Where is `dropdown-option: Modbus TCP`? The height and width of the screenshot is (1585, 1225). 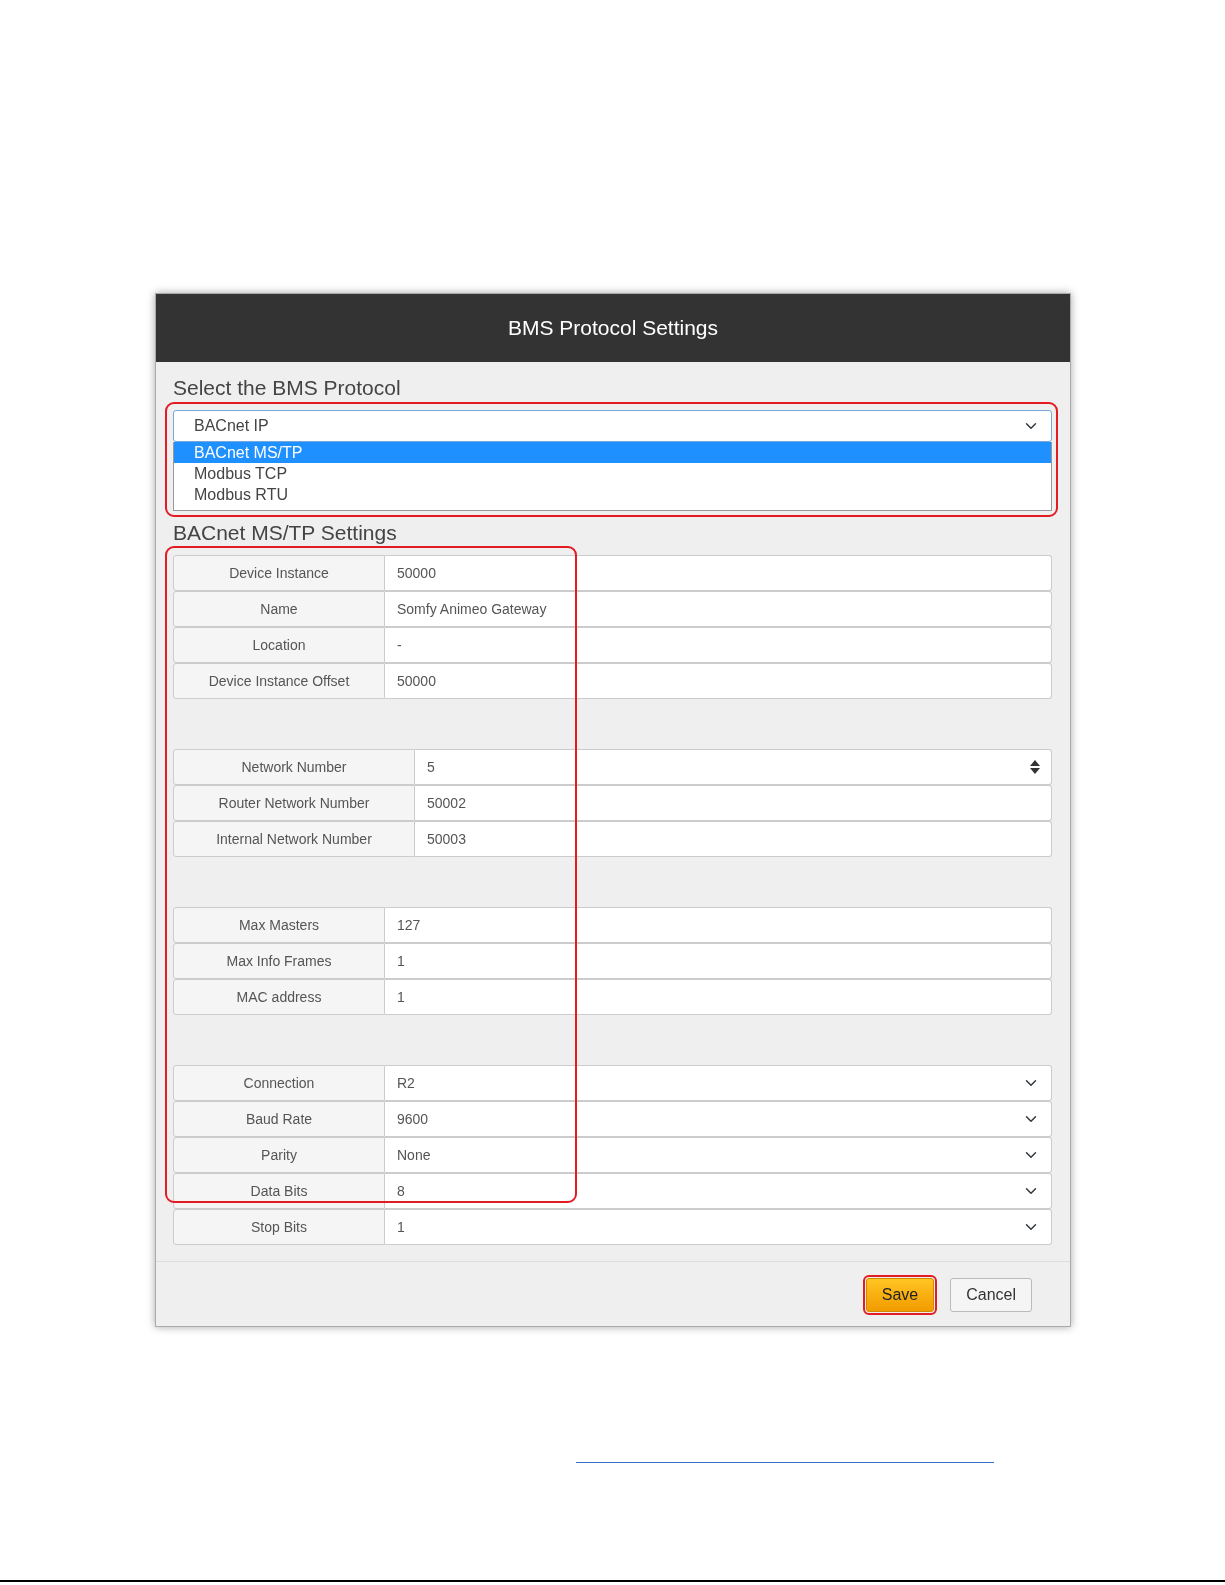 dropdown-option: Modbus TCP is located at coordinates (612, 473).